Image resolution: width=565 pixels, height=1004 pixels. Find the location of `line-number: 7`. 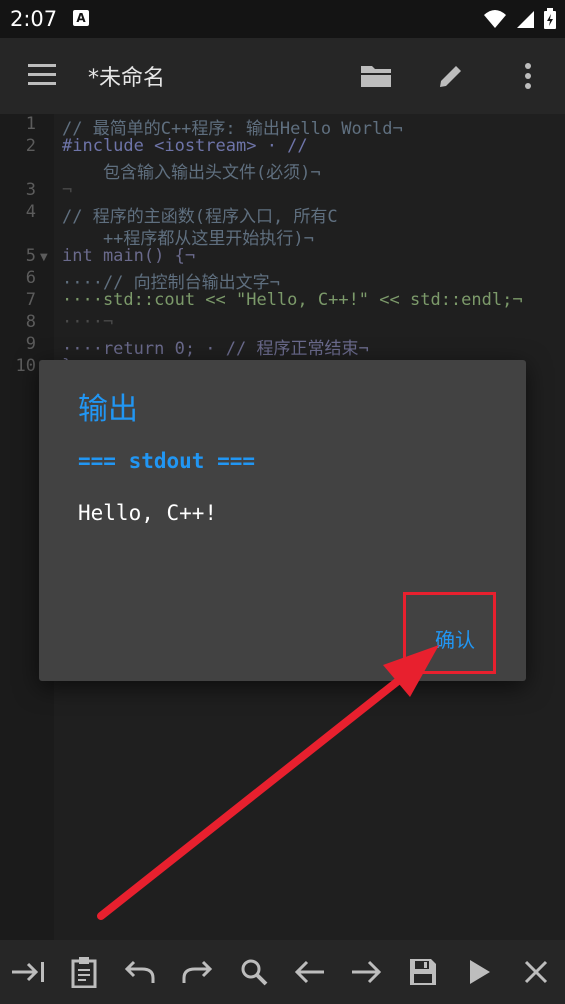

line-number: 7 is located at coordinates (30, 300).